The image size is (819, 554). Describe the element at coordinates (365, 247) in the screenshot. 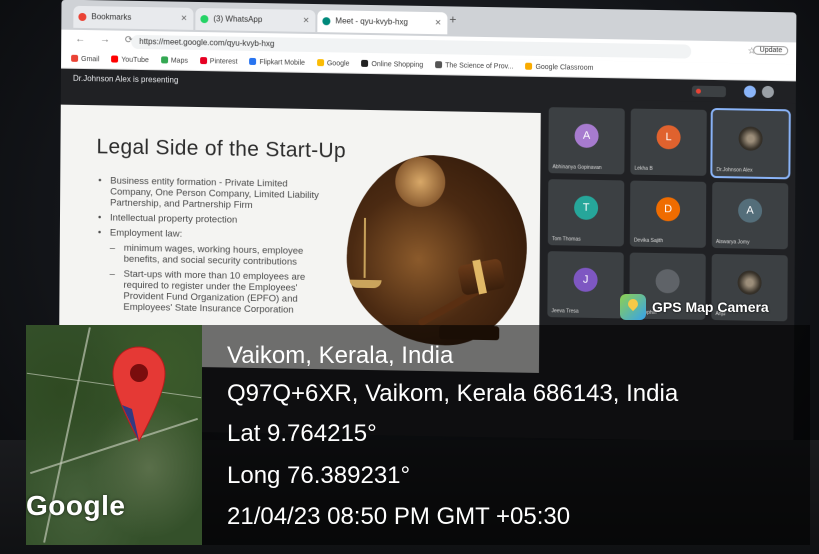

I see `scale-of-justice-icon` at that location.